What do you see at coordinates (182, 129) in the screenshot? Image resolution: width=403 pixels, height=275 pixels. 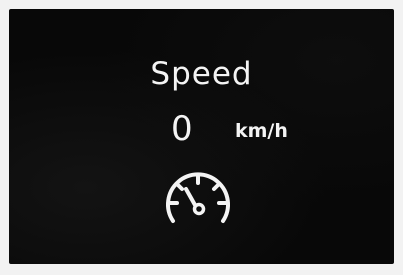 I see `speed-value: 0` at bounding box center [182, 129].